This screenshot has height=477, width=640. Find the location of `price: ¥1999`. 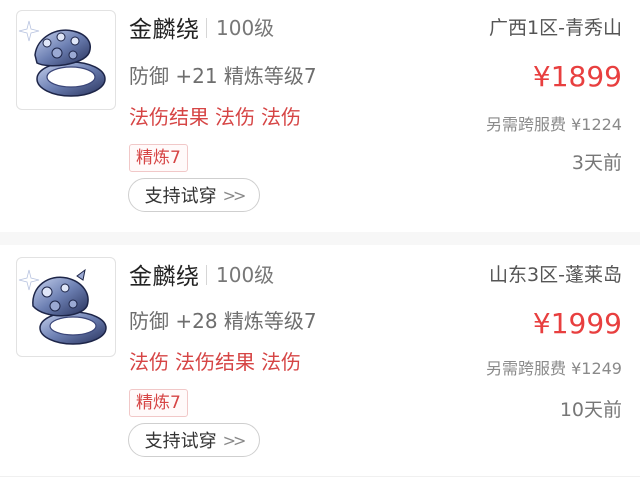

price: ¥1999 is located at coordinates (577, 323).